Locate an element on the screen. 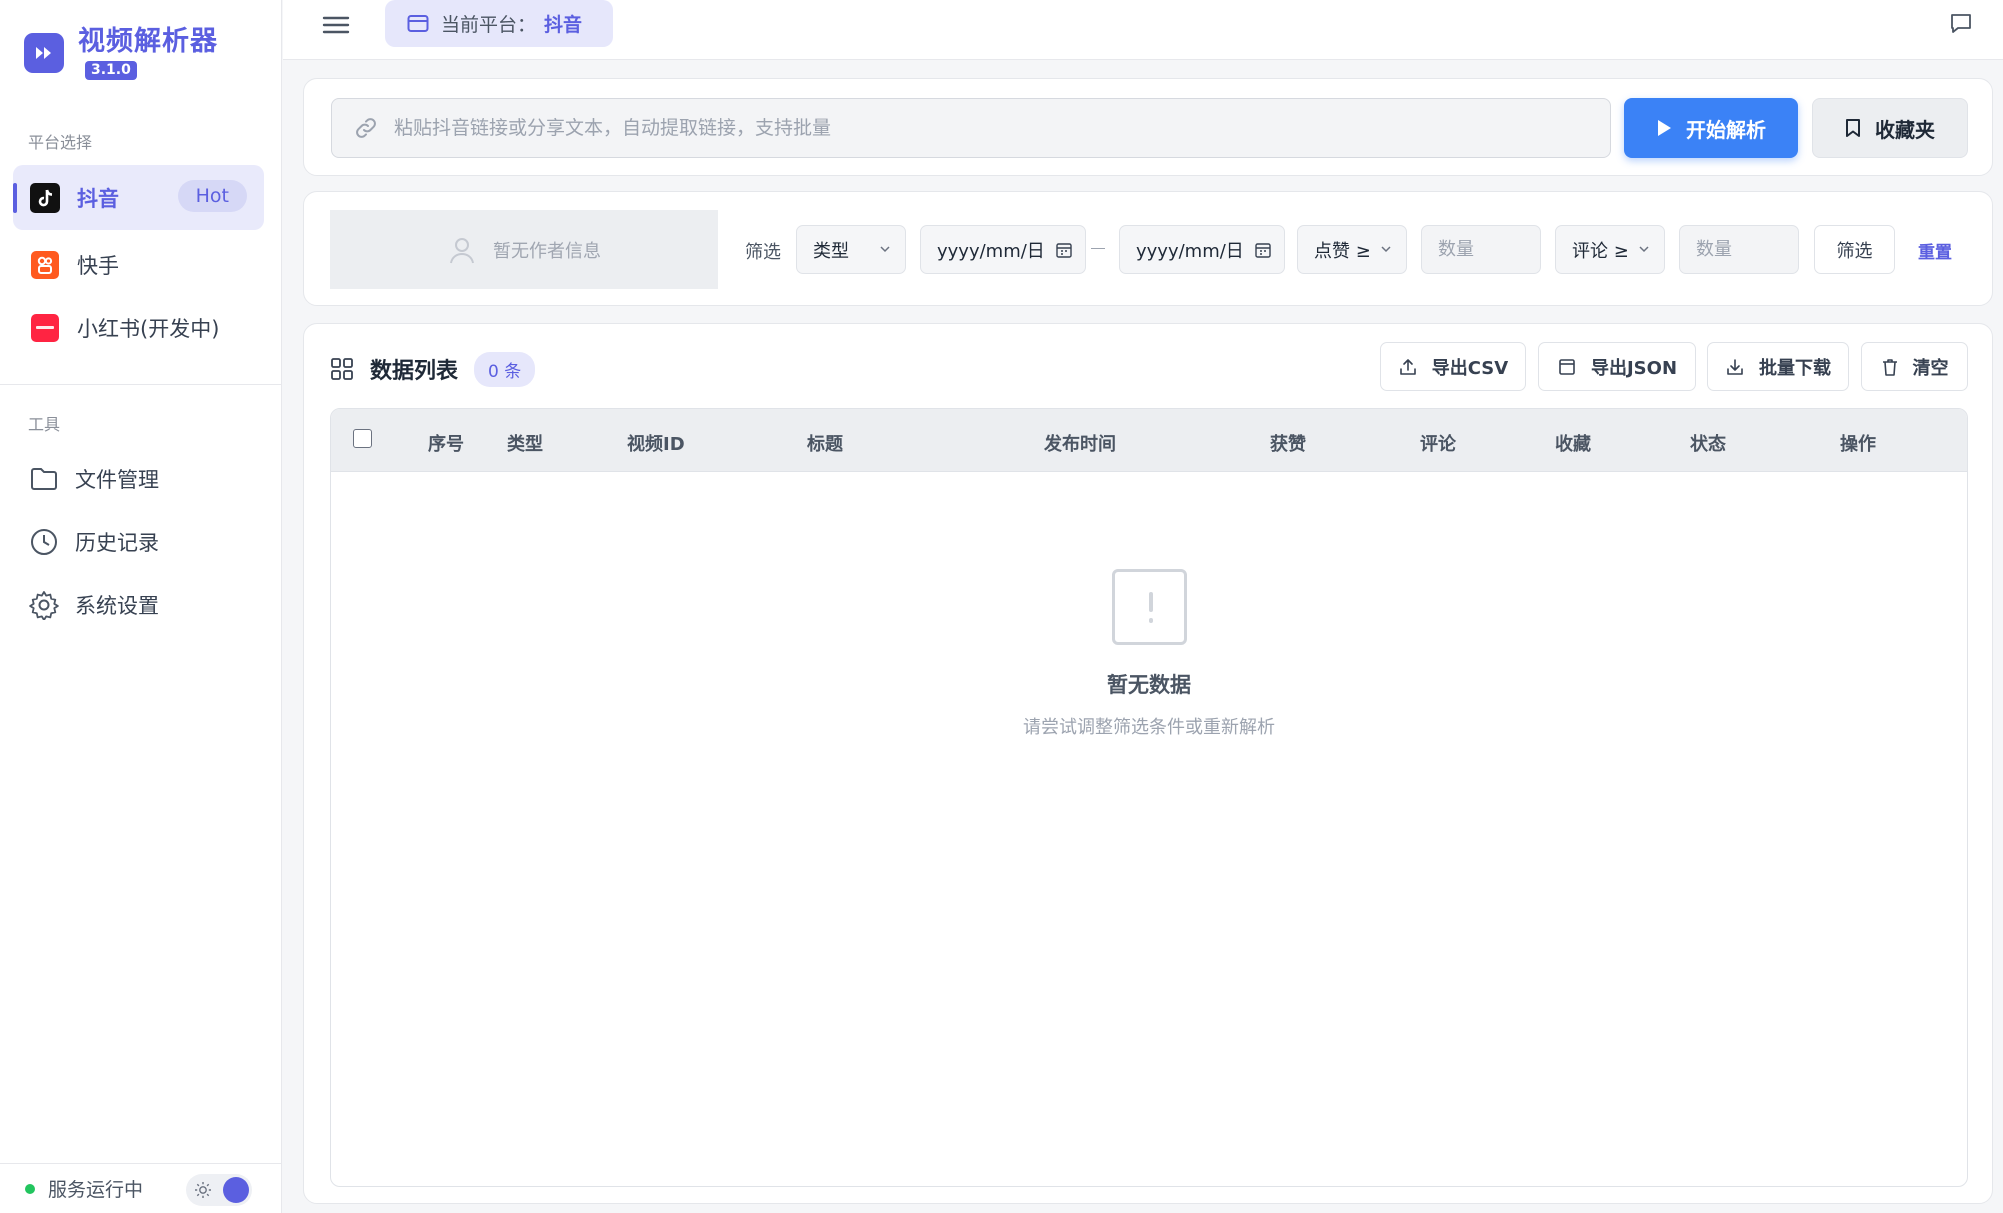 The image size is (2003, 1213). column-header-publish-time: 发布时间 is located at coordinates (1080, 443).